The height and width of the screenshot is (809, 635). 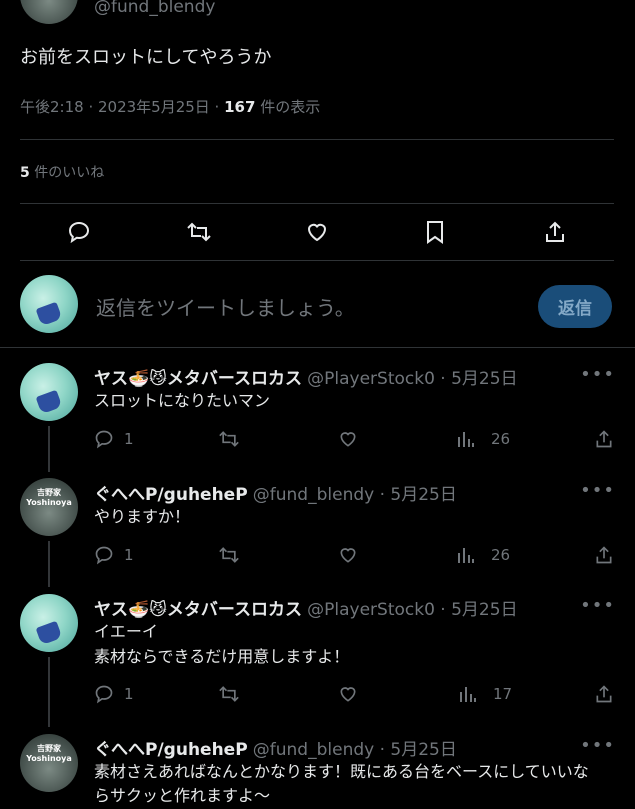 What do you see at coordinates (222, 656) in the screenshot?
I see `reply-text: 素材ならできるだけ用意しますよ！` at bounding box center [222, 656].